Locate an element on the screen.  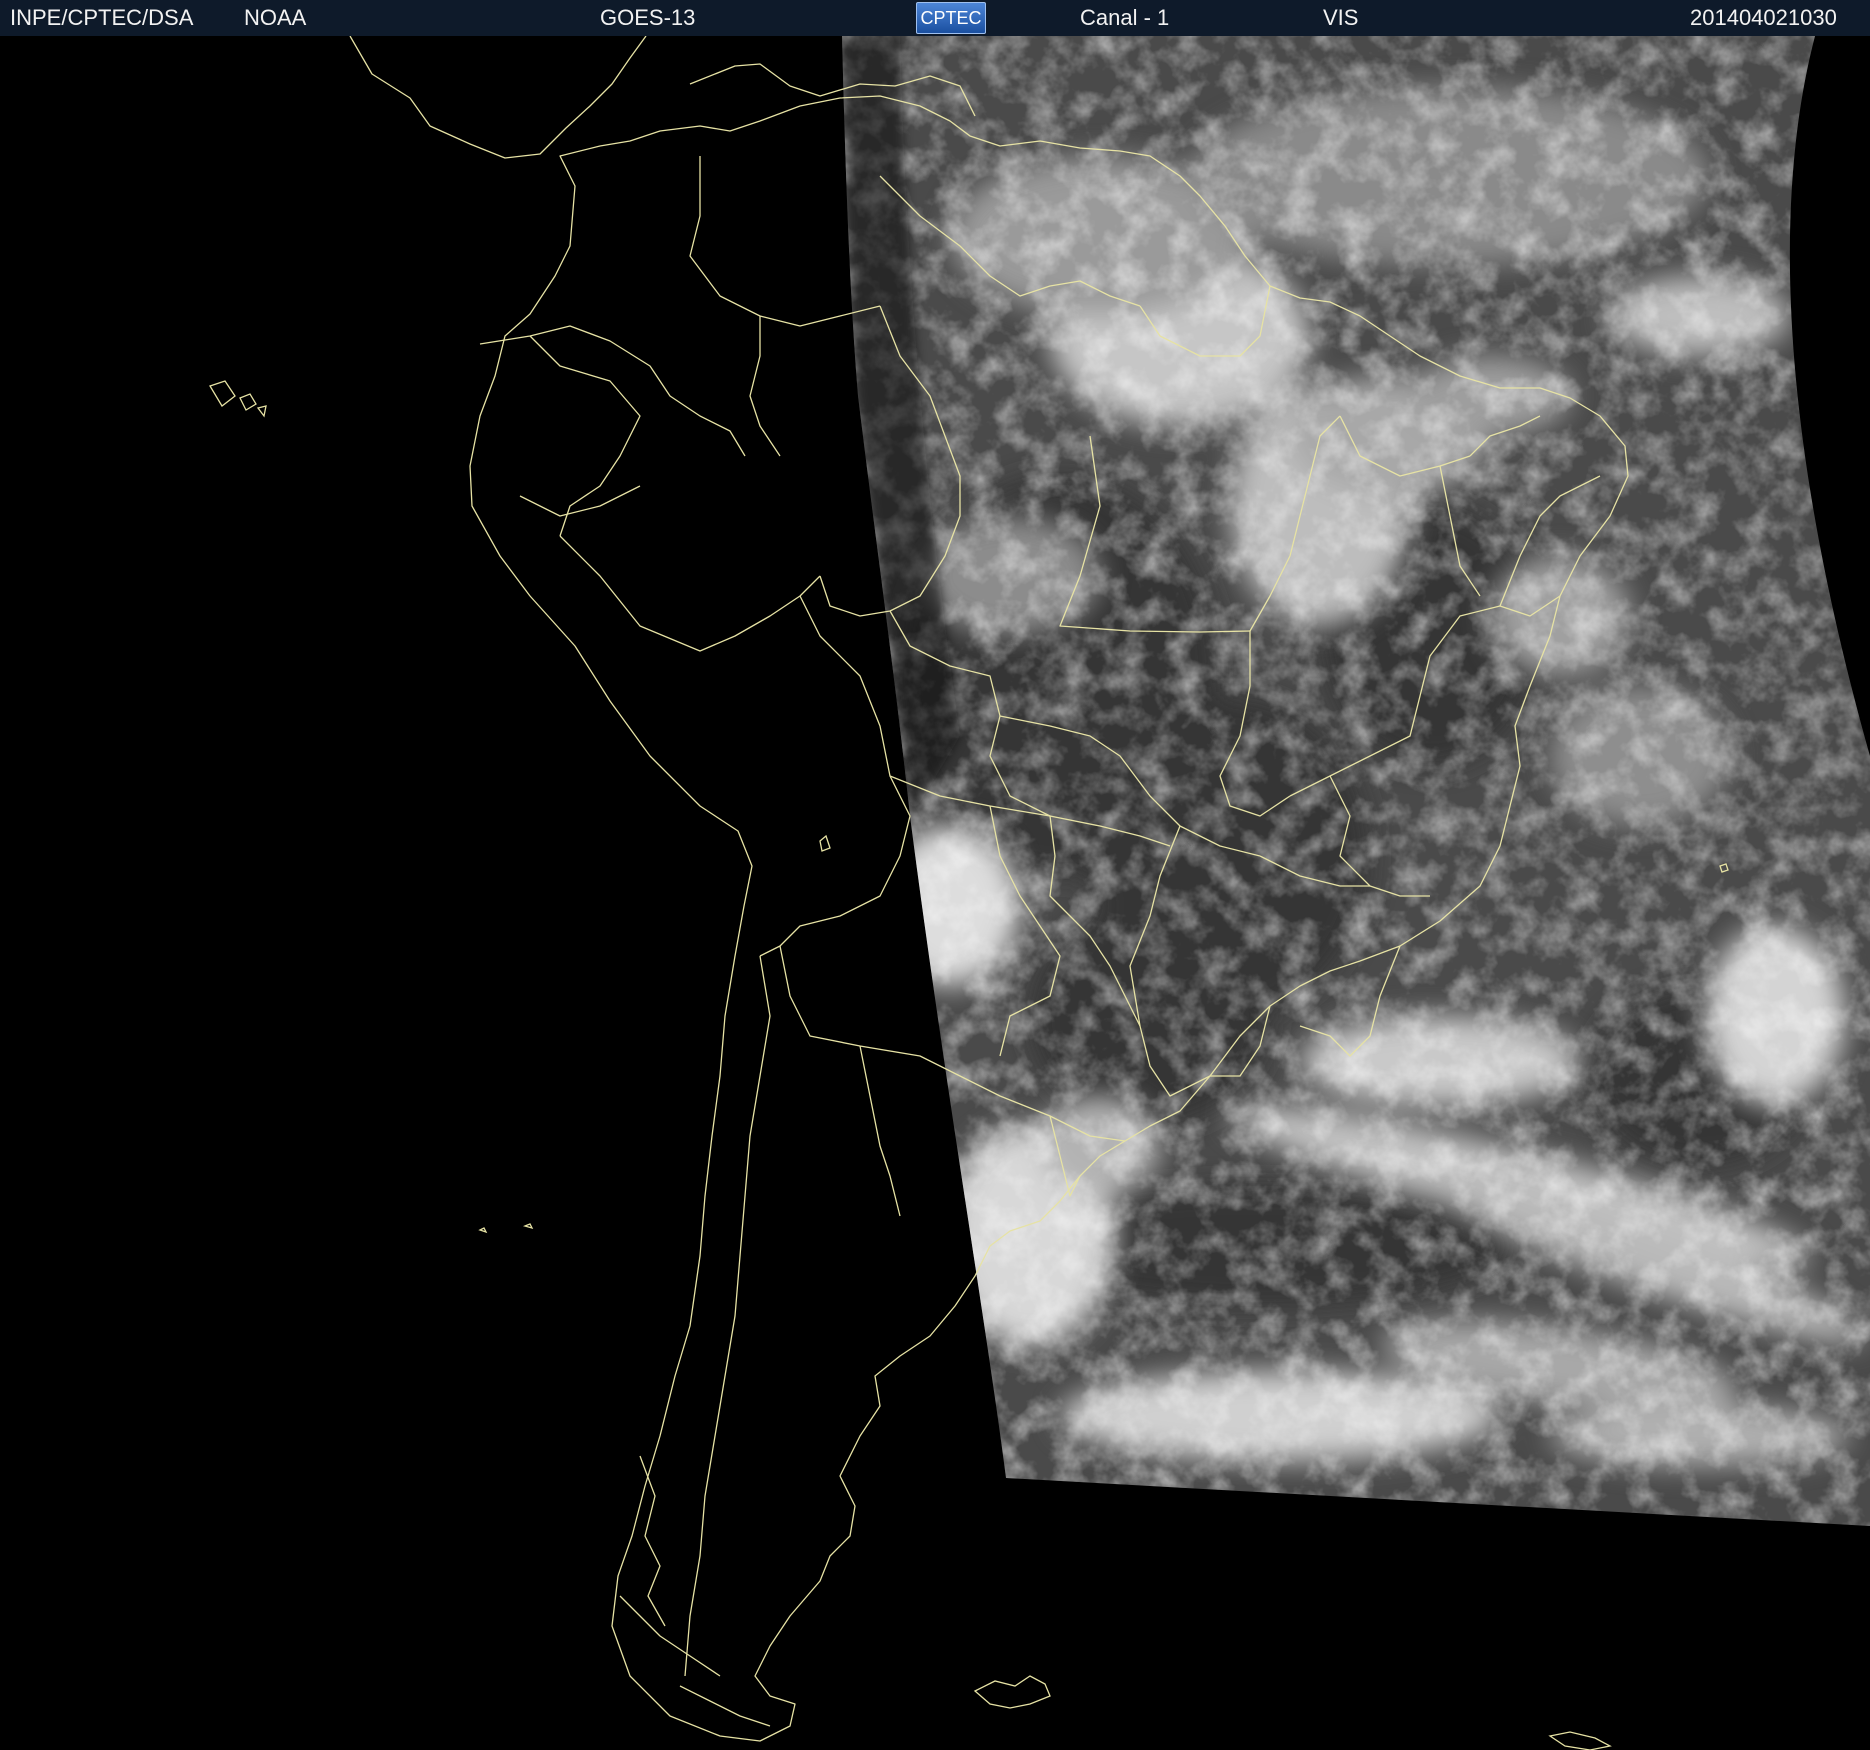
cptec-logo: CPTEC is located at coordinates (951, 18).